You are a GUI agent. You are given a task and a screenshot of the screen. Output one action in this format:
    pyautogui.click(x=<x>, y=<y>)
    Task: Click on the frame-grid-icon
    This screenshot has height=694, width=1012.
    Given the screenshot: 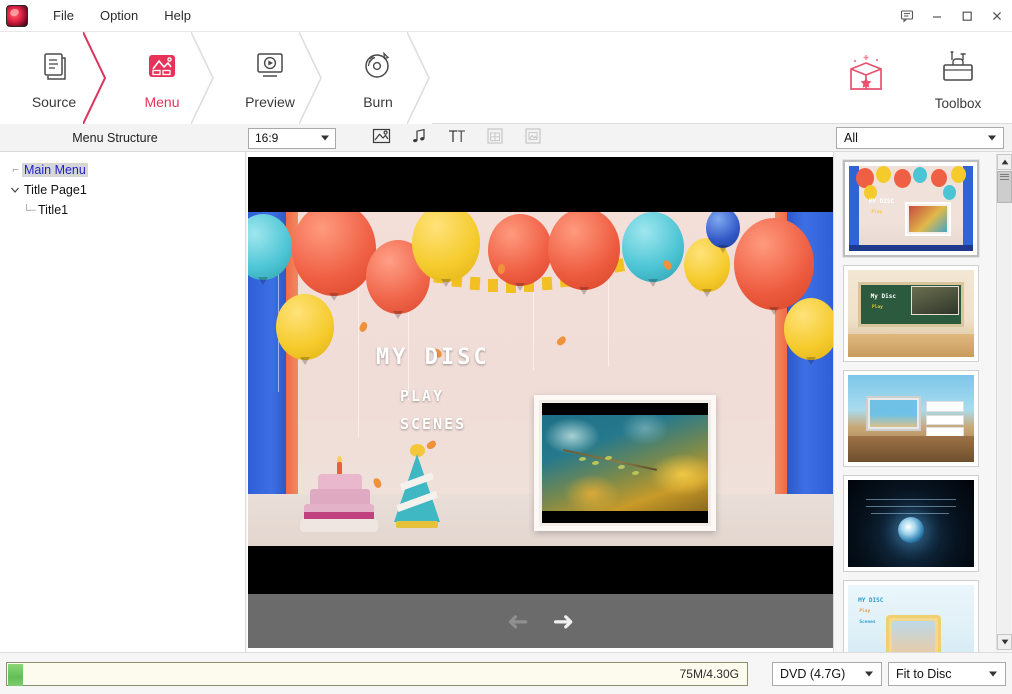 What is the action you would take?
    pyautogui.click(x=495, y=138)
    